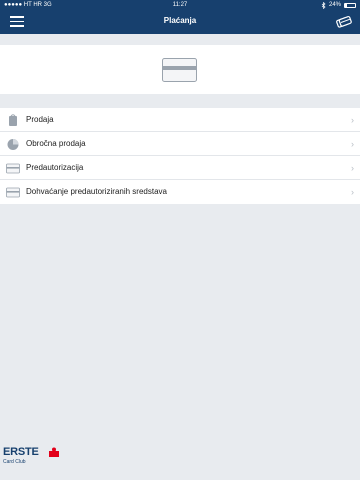 This screenshot has height=480, width=360. What do you see at coordinates (180, 120) in the screenshot?
I see `menu-item-prodaja: Prodaja ›` at bounding box center [180, 120].